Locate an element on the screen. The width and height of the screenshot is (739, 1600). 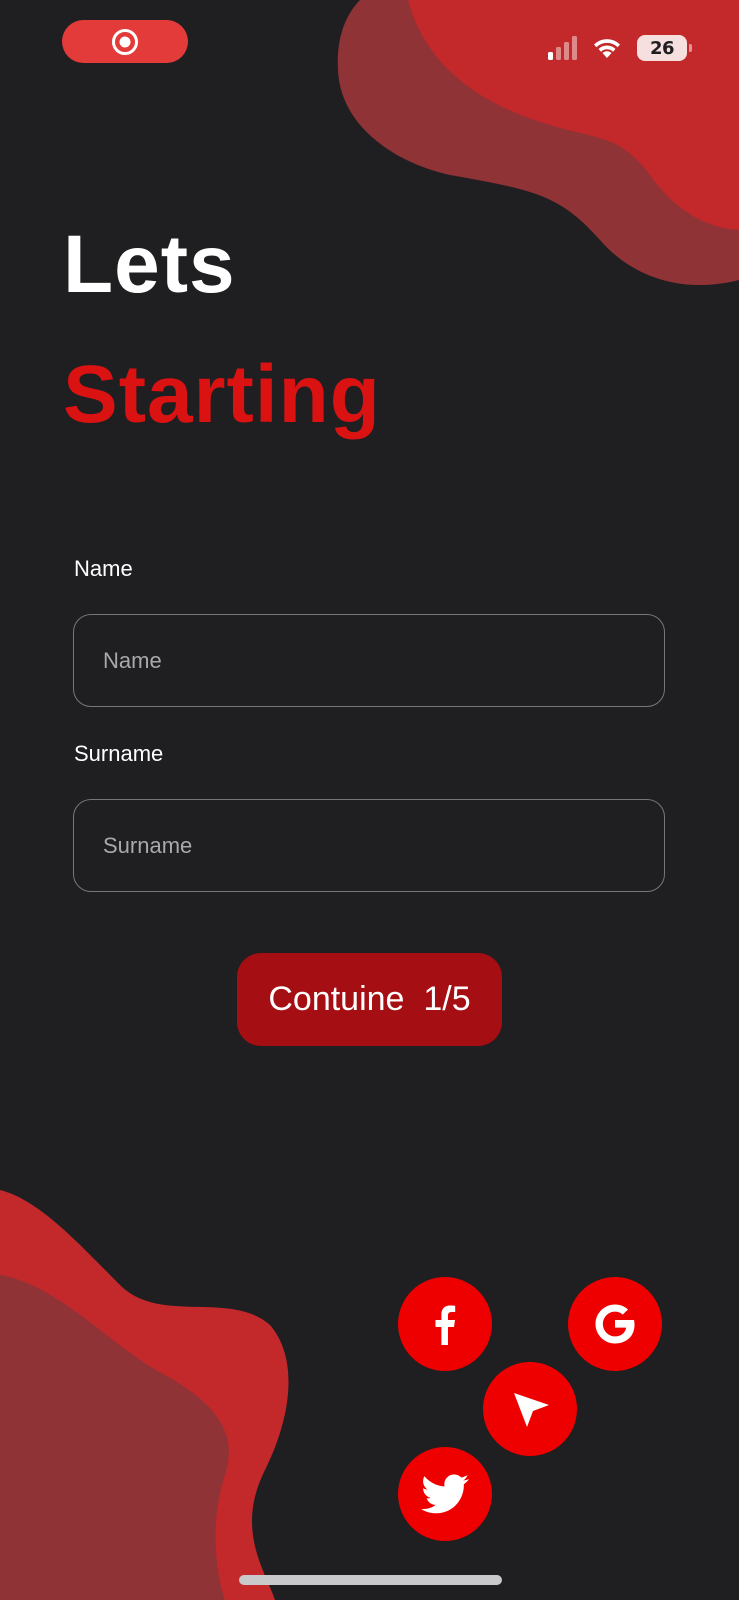
google-login-button is located at coordinates (615, 1324).